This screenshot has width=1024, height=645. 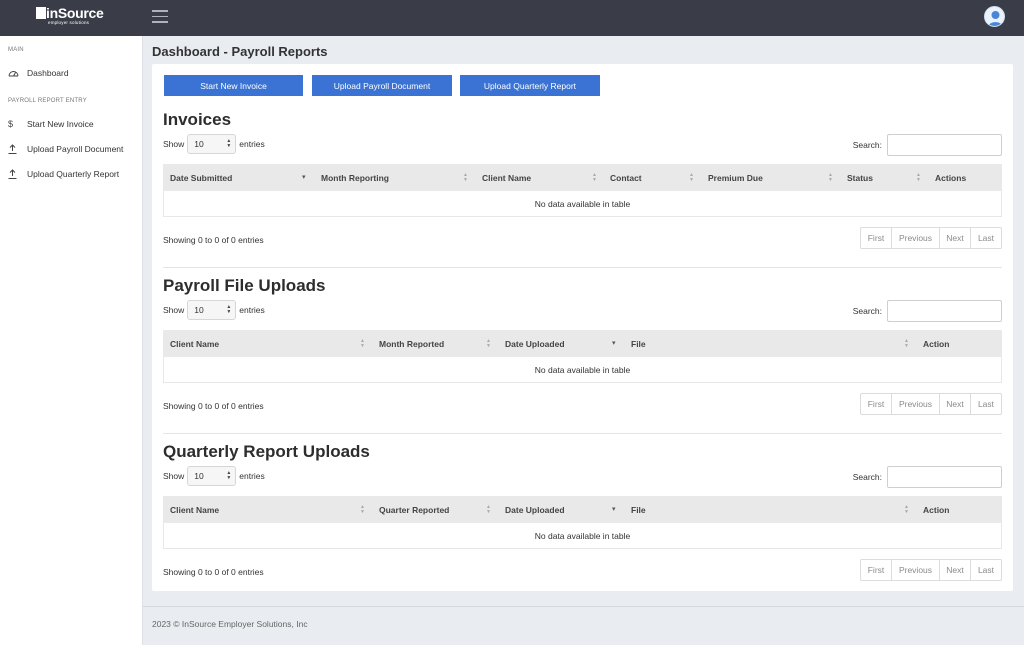 I want to click on upload-payroll-document-button: Upload Payroll Document, so click(x=382, y=85).